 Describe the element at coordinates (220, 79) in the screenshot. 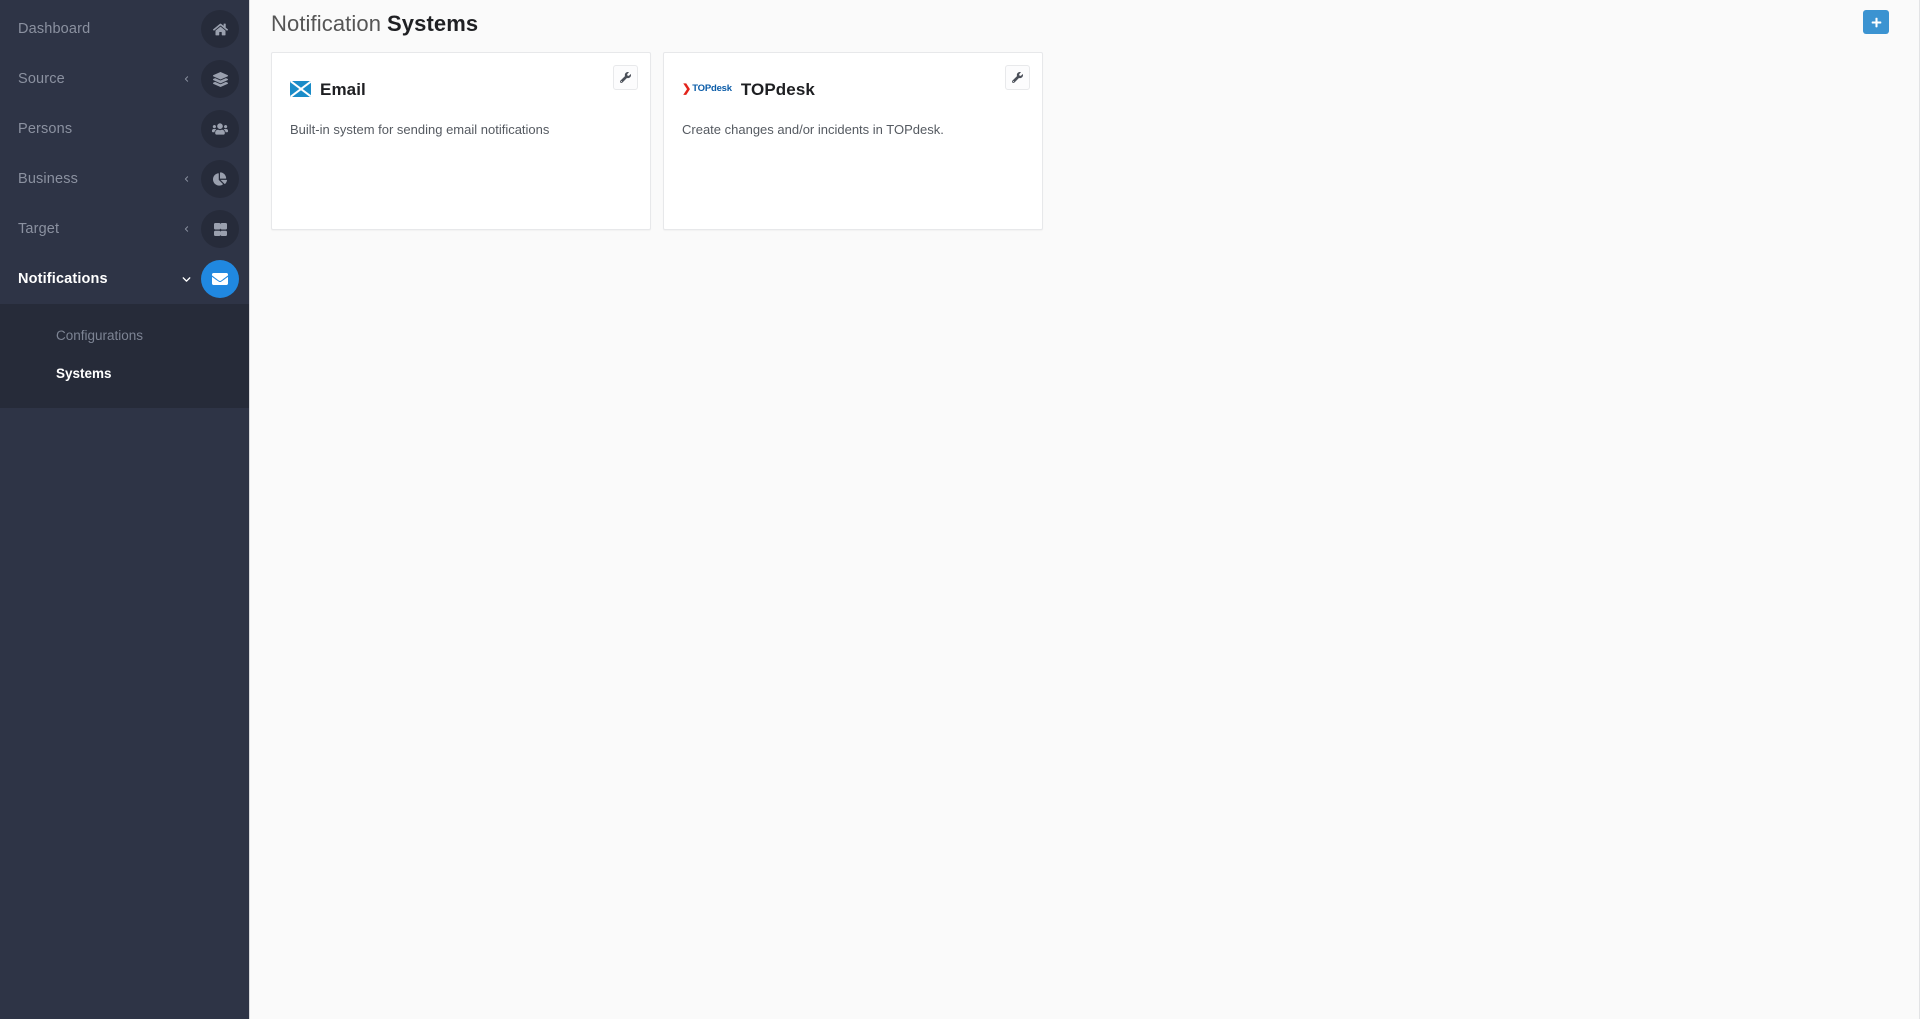

I see `layers-icon` at that location.